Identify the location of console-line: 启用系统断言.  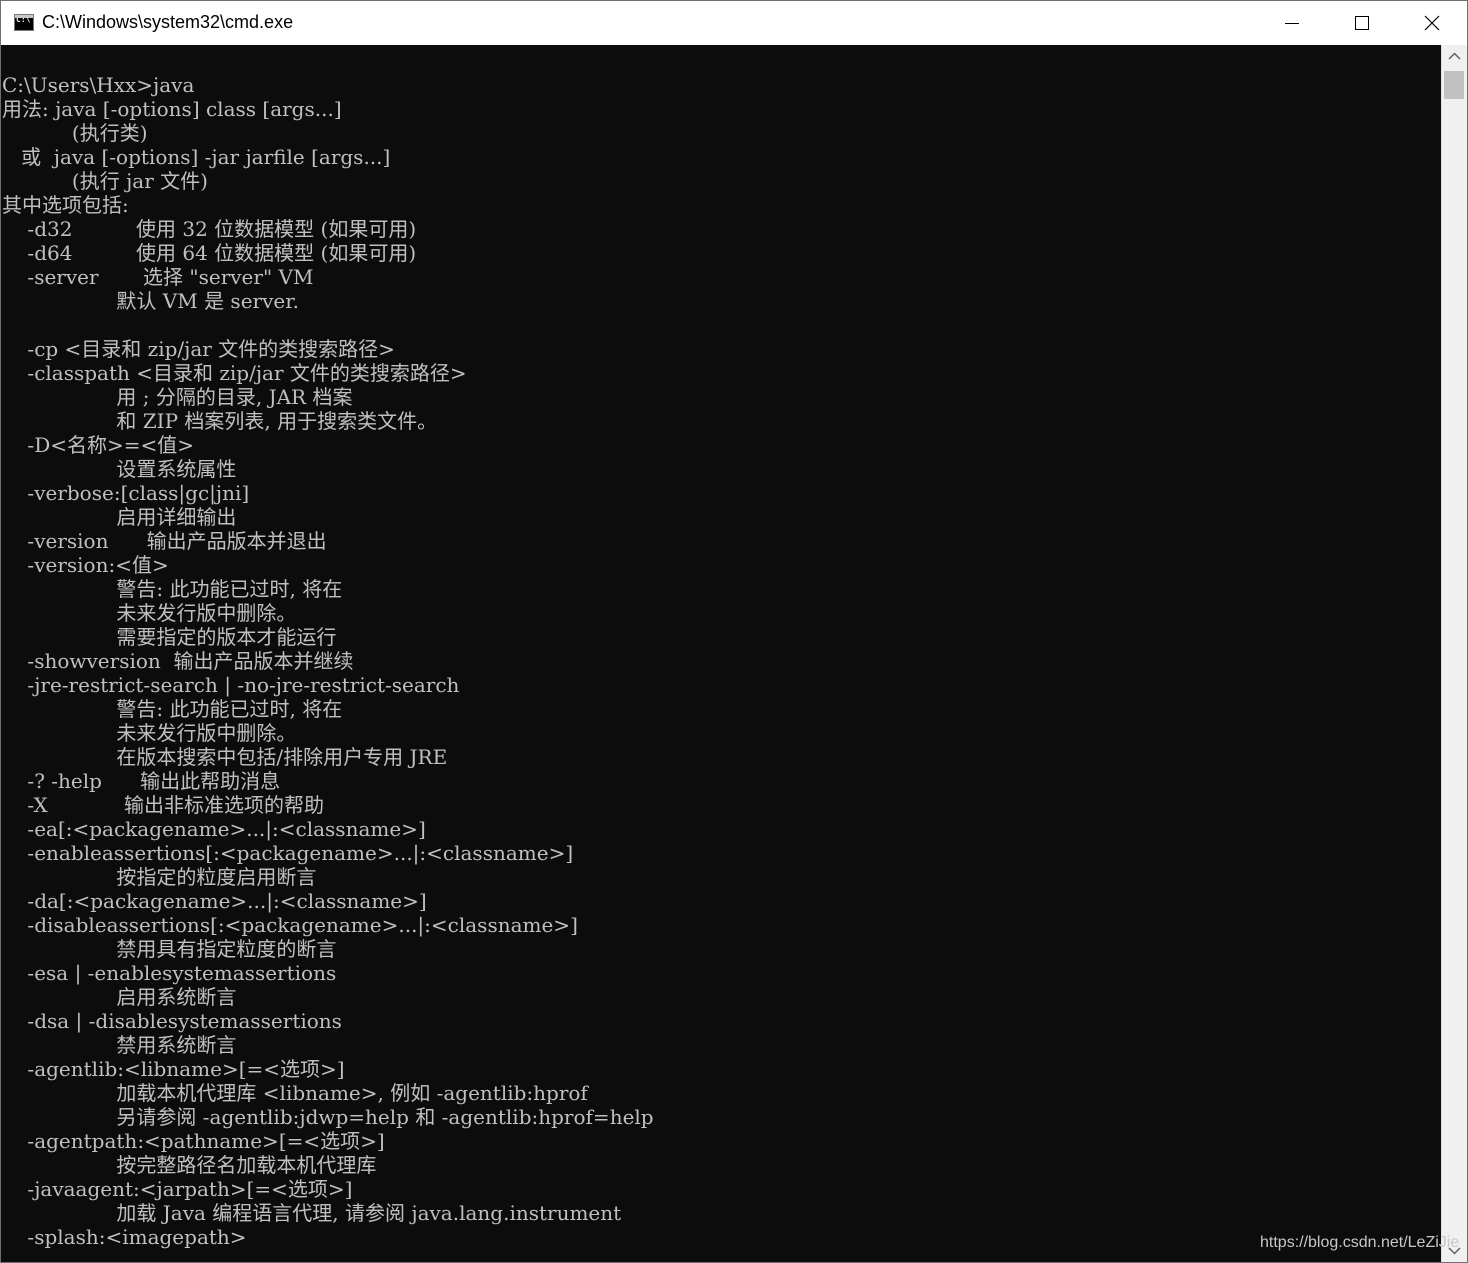
(119, 997).